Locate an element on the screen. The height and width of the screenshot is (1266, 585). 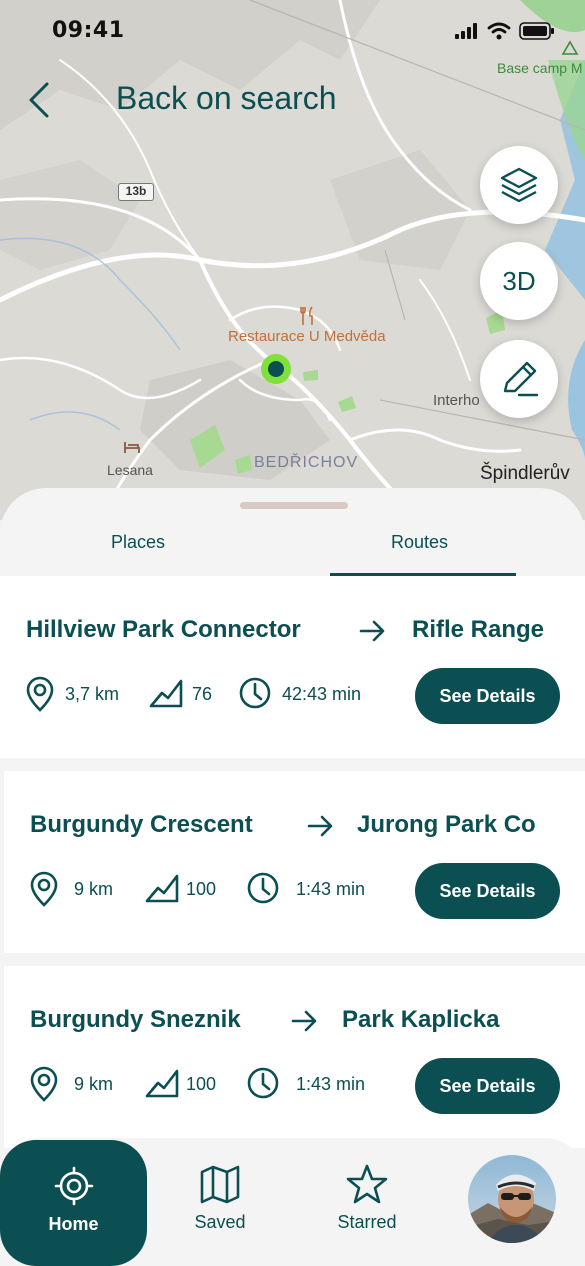
route-from: Burgundy Crescent is located at coordinates (141, 824).